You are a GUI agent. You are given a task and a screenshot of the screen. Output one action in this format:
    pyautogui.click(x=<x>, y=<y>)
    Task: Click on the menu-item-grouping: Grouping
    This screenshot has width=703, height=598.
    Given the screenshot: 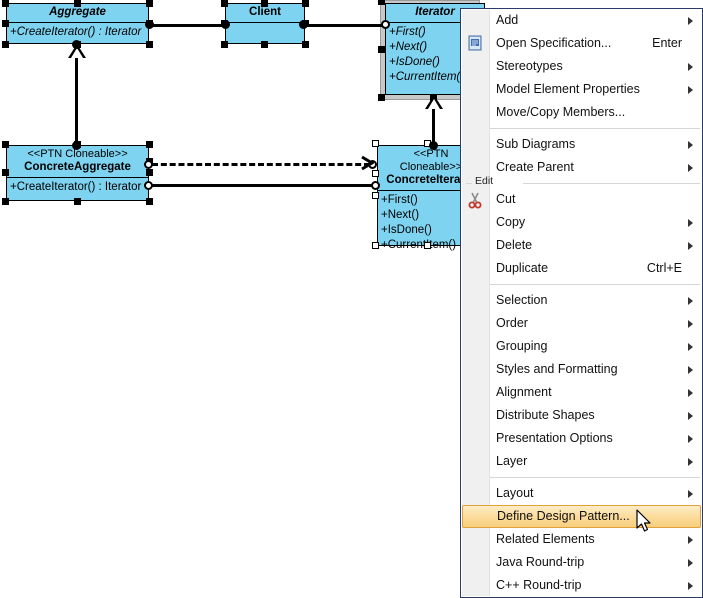 What is the action you would take?
    pyautogui.click(x=581, y=346)
    